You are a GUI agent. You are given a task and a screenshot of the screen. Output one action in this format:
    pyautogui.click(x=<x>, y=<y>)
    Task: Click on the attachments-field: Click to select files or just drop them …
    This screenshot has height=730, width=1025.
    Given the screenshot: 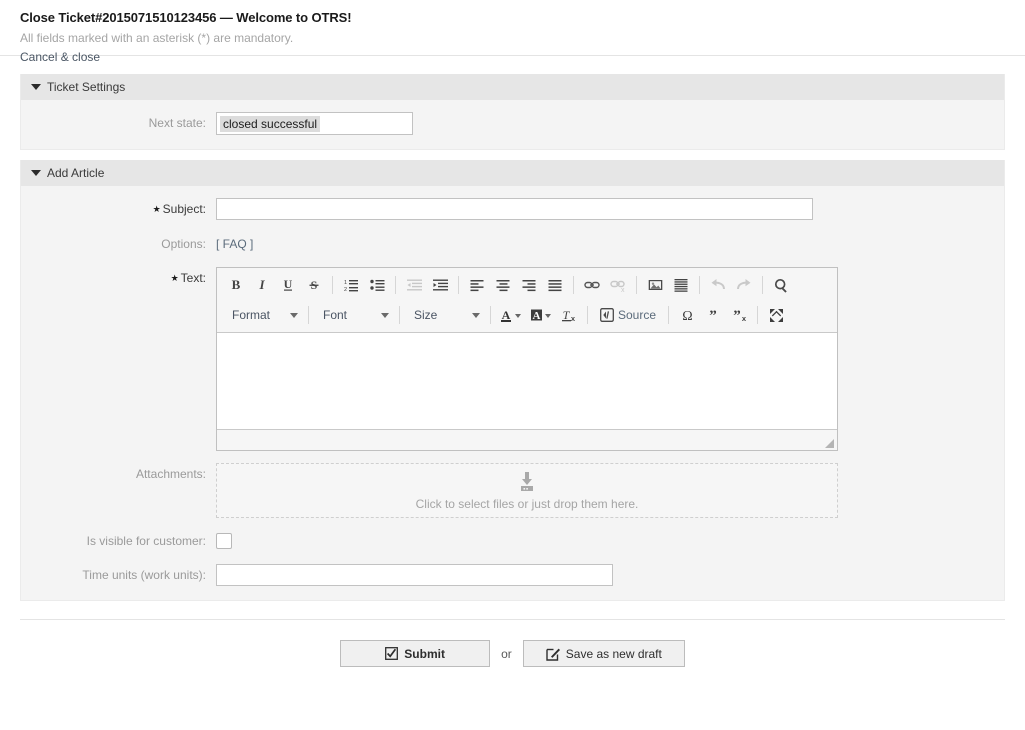 What is the action you would take?
    pyautogui.click(x=610, y=490)
    